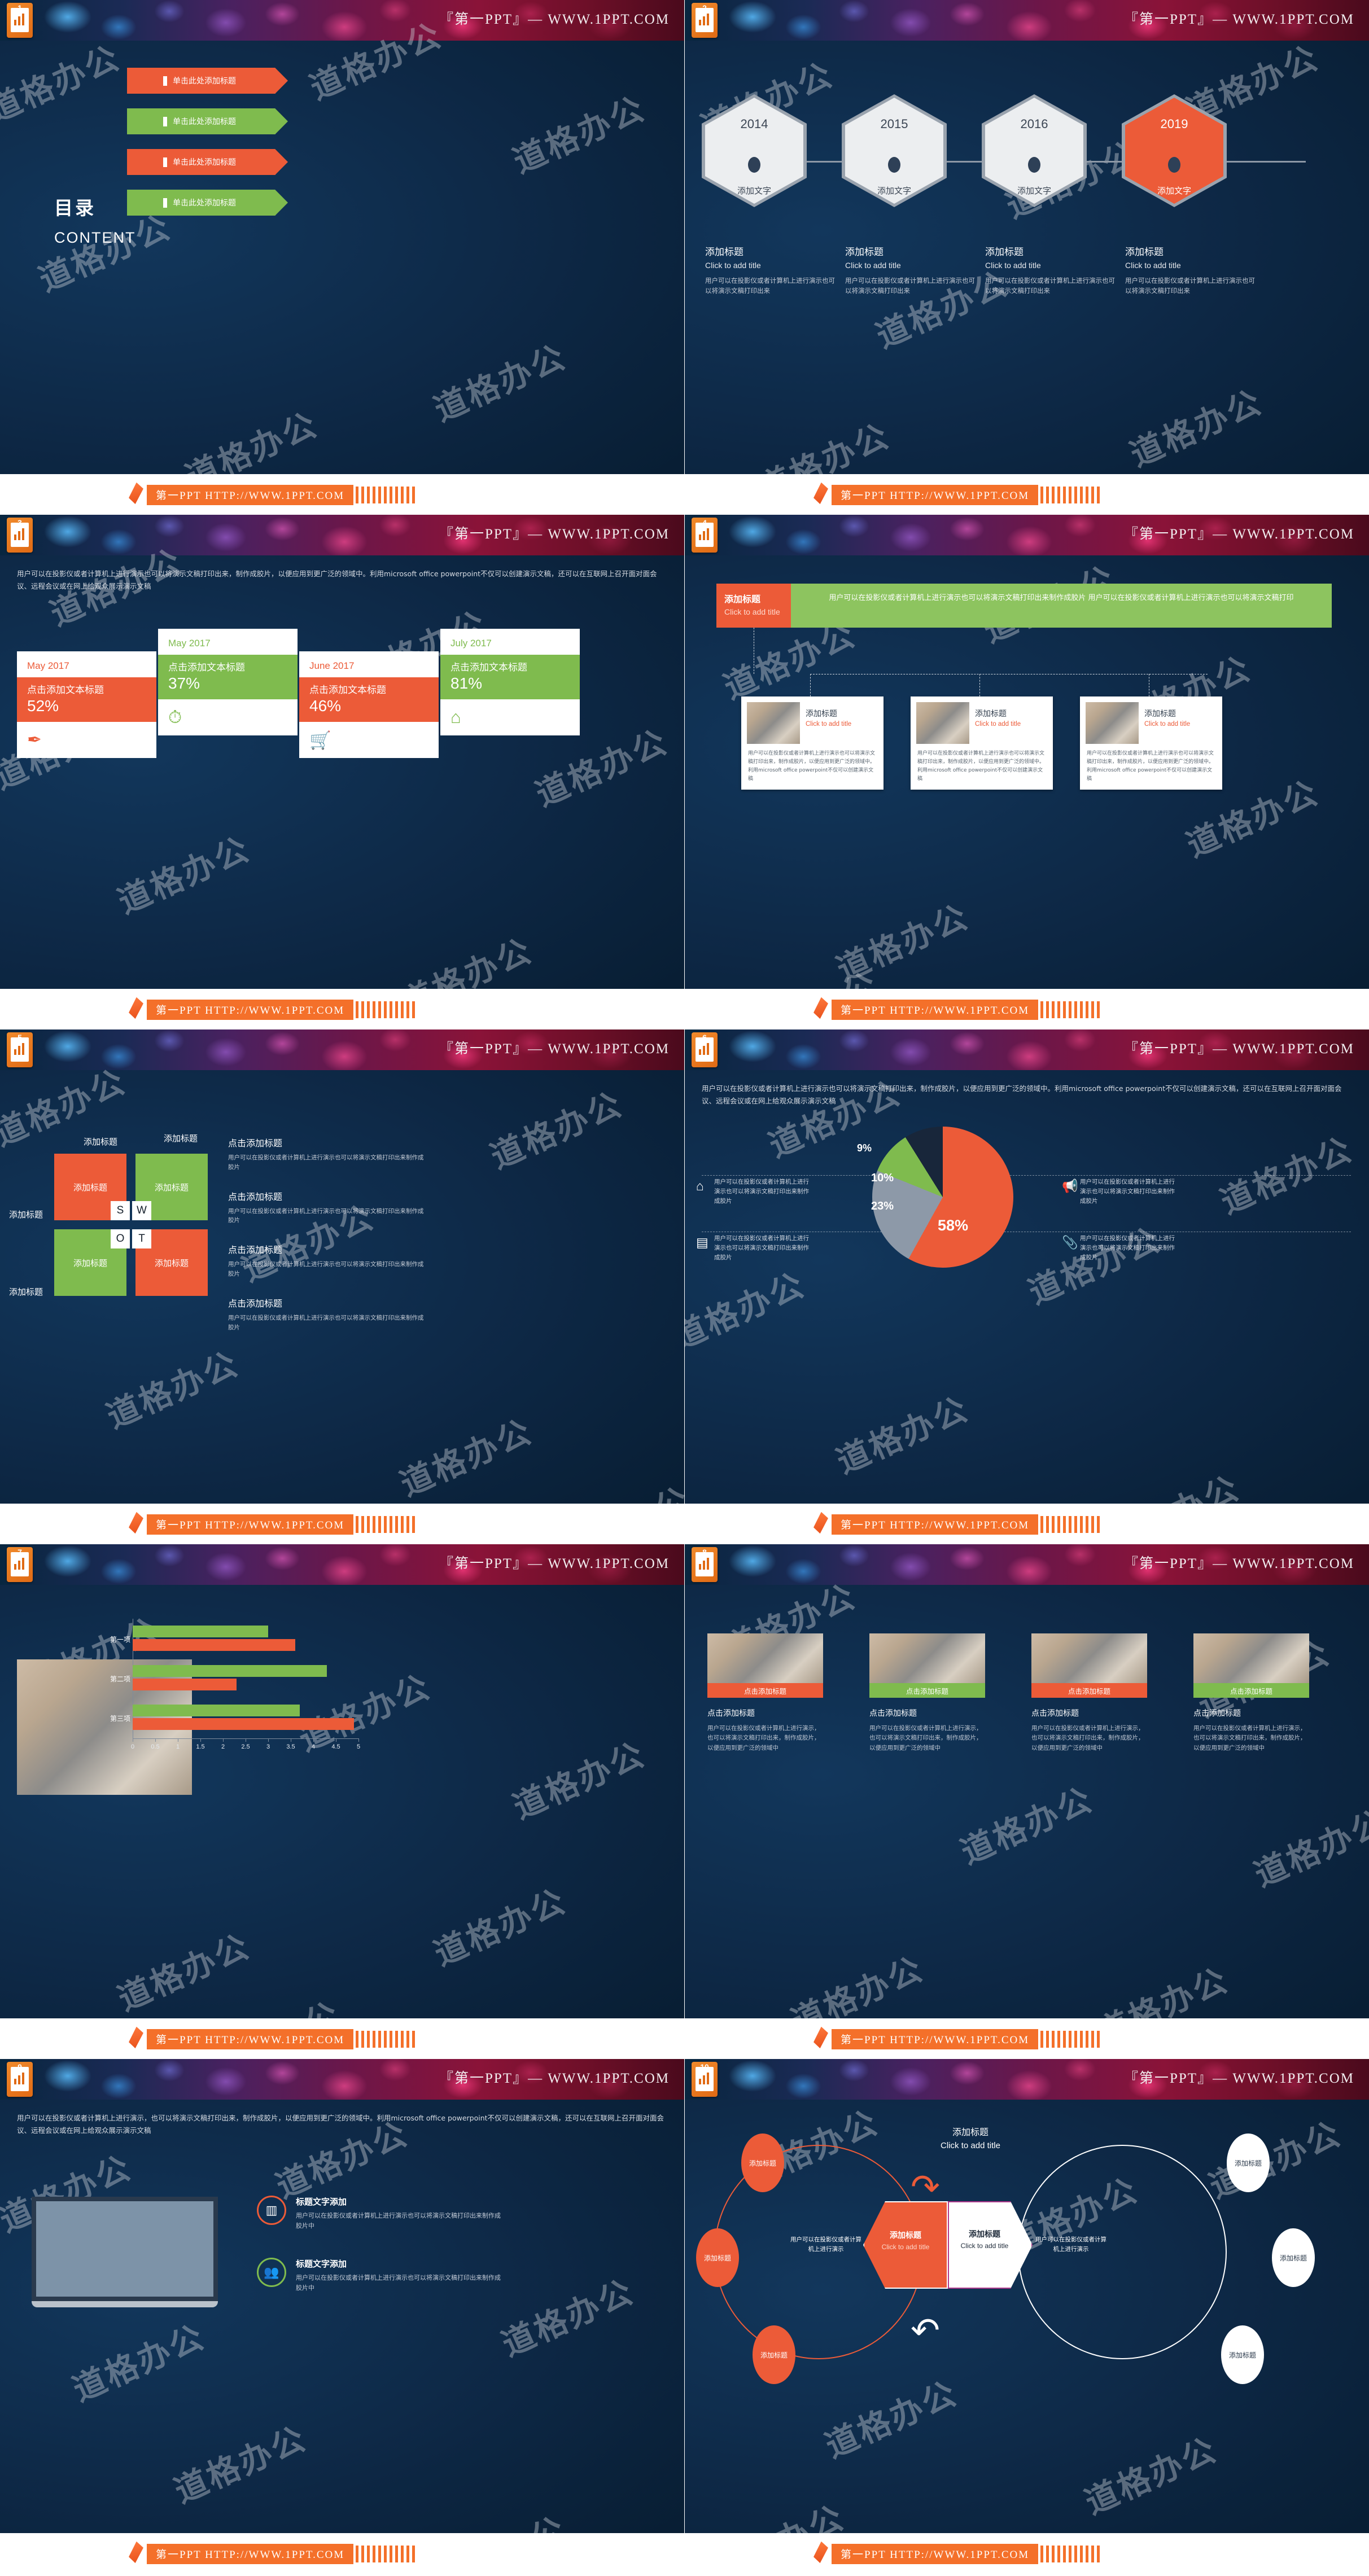  What do you see at coordinates (243, 1724) in the screenshot?
I see `bar-第三项-series2` at bounding box center [243, 1724].